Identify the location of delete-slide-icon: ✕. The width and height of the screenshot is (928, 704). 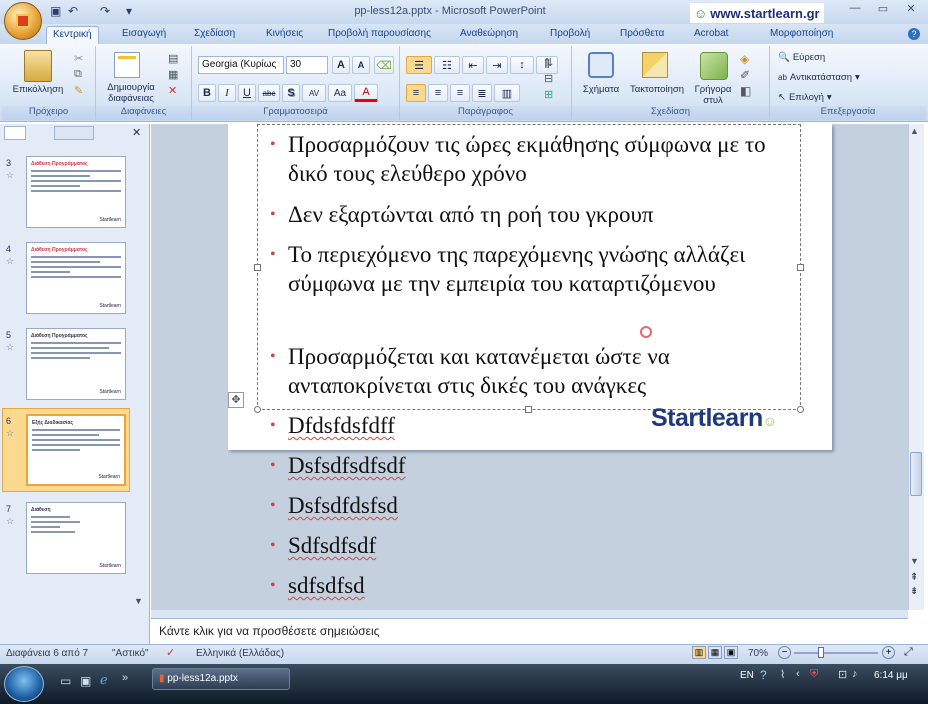
(172, 90).